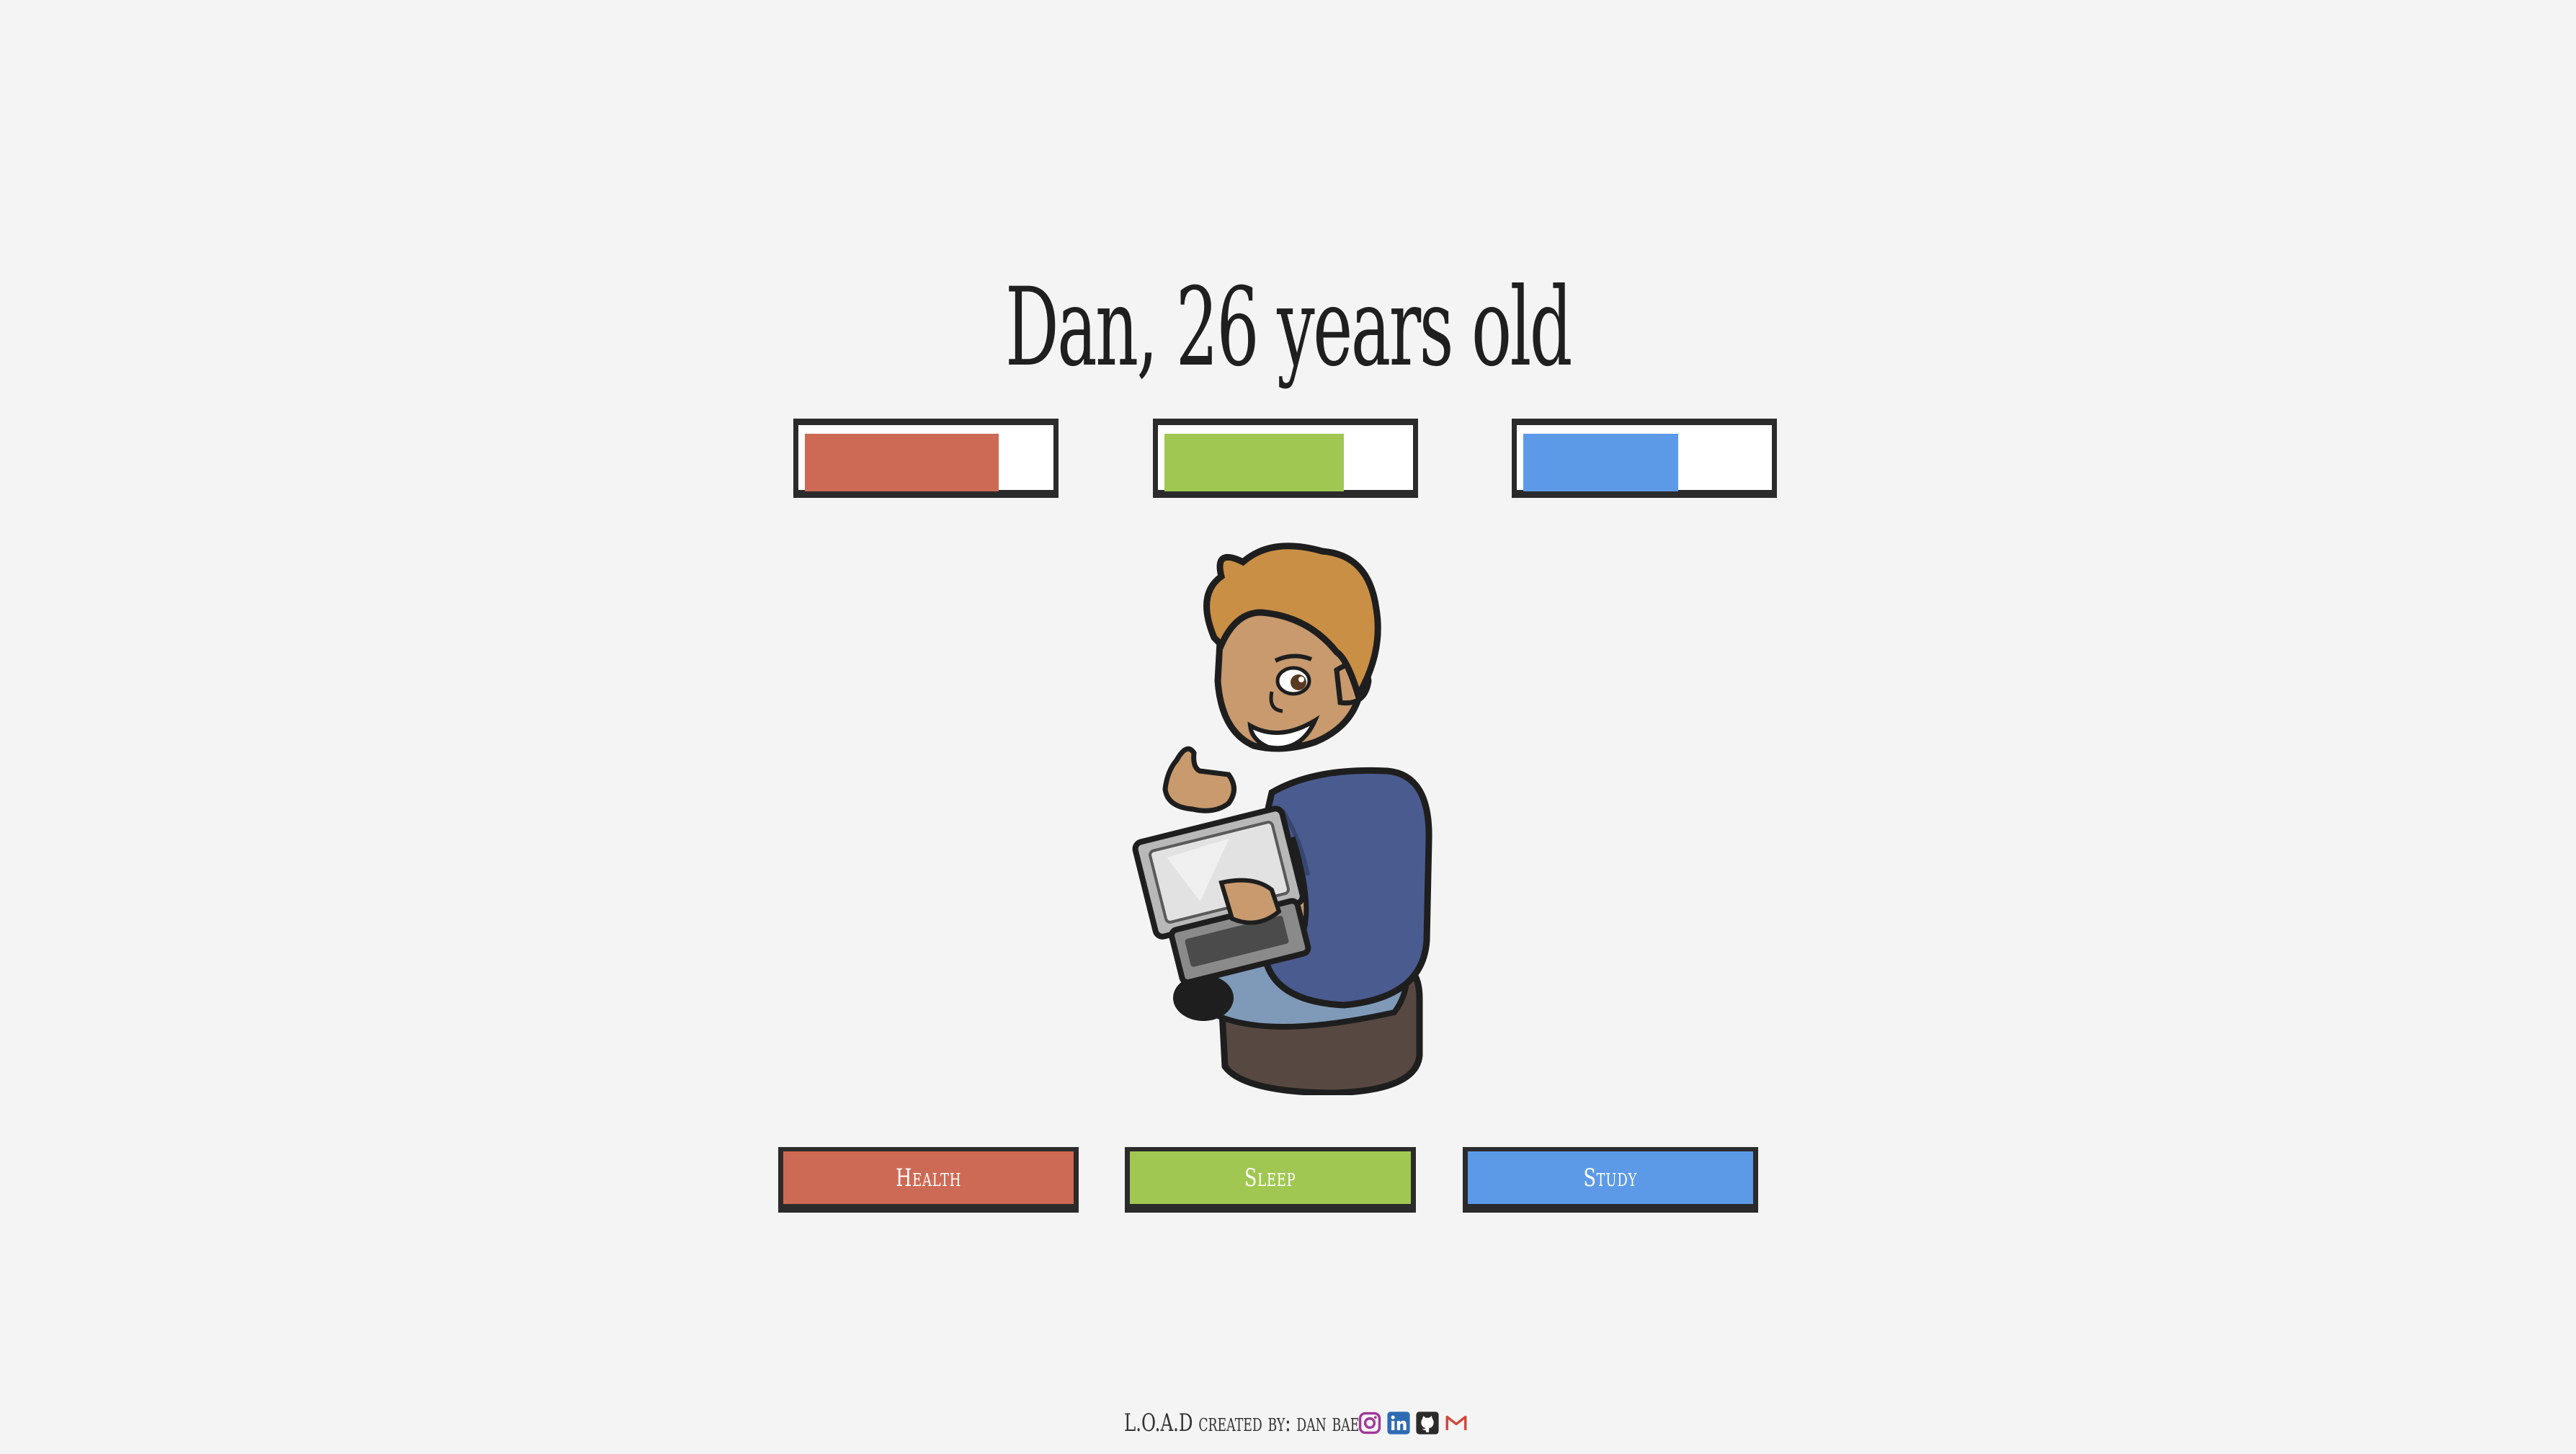 This screenshot has height=1454, width=2576. Describe the element at coordinates (1242, 1423) in the screenshot. I see `footer-credit: L.O.A.D created by: dan bae` at that location.